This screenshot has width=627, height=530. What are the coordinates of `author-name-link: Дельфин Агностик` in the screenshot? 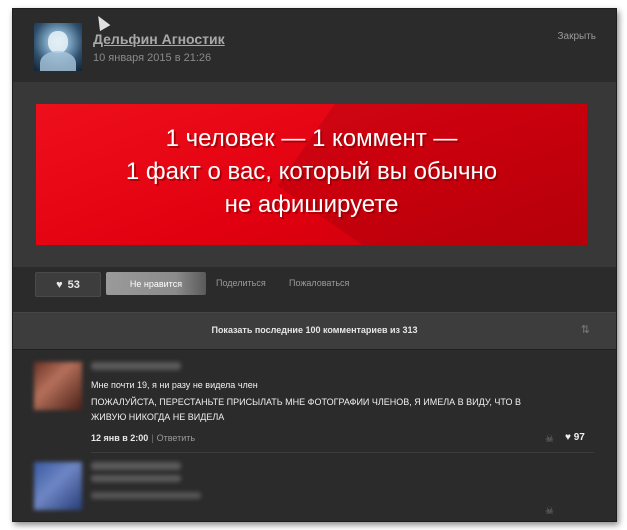 It's located at (159, 39).